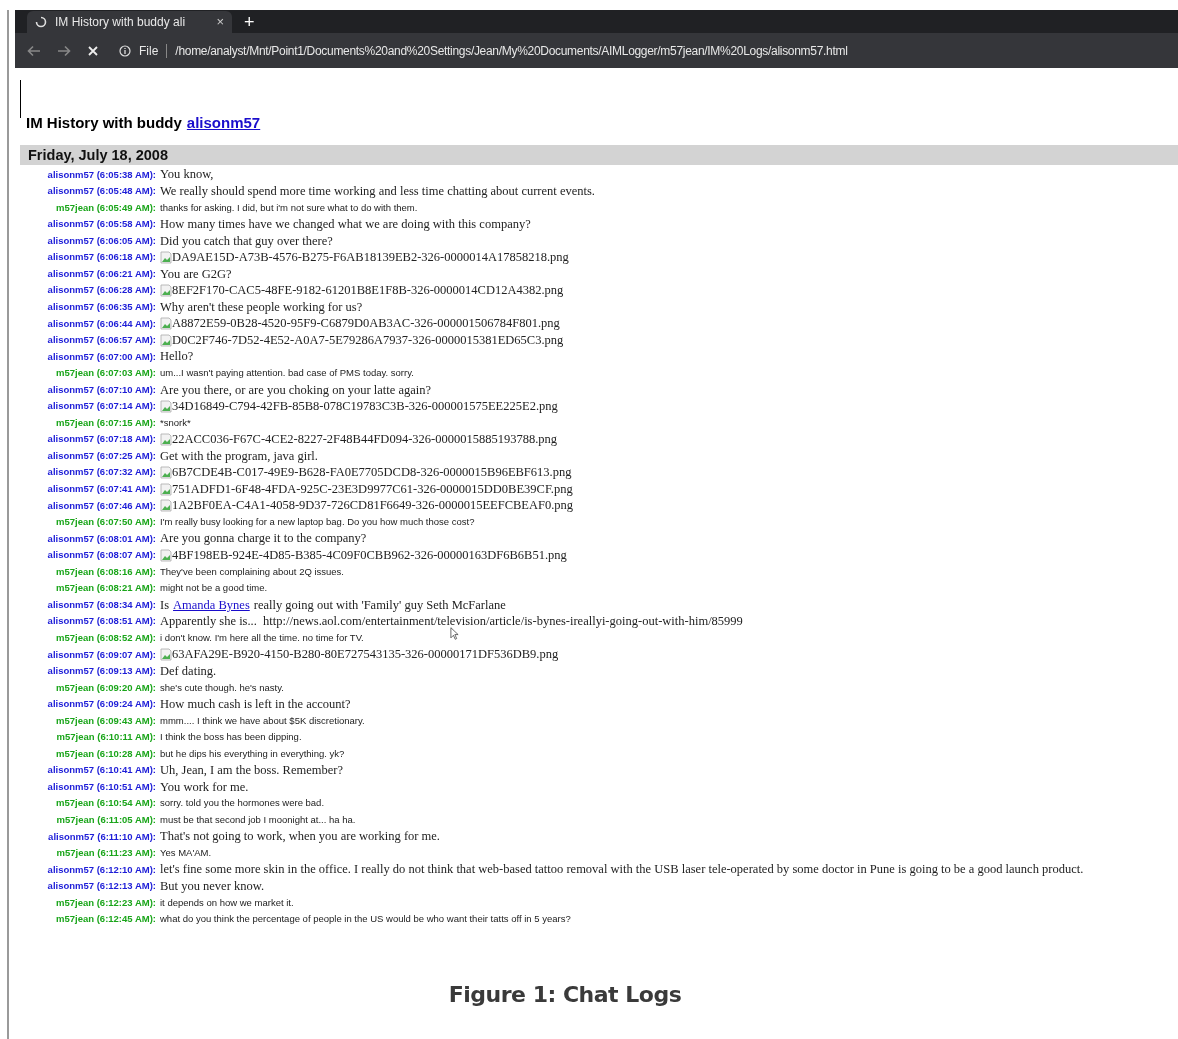 This screenshot has width=1178, height=1039. I want to click on message-text: it depends on how we market it., so click(227, 902).